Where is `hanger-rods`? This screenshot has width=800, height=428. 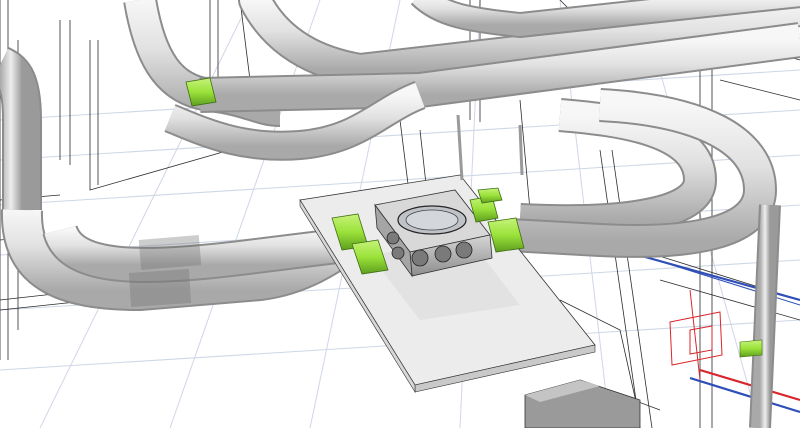
hanger-rods is located at coordinates (490, 147).